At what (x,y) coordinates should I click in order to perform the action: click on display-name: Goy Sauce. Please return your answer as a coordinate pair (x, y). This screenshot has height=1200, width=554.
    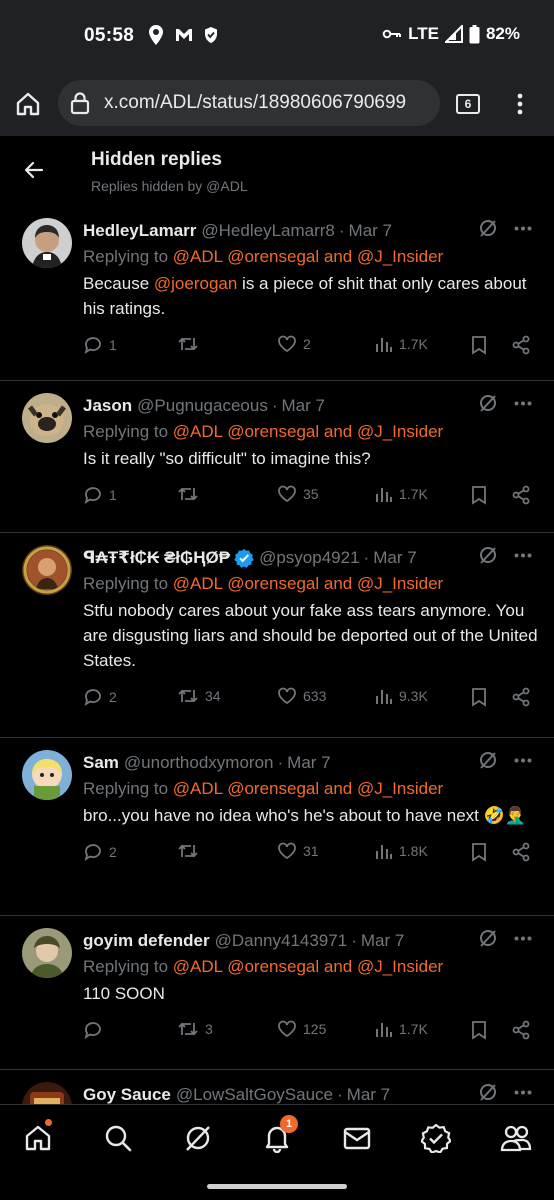
    Looking at the image, I should click on (127, 1095).